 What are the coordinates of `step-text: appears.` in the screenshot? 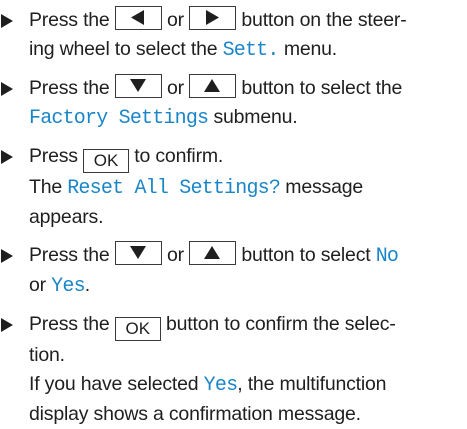 It's located at (66, 217).